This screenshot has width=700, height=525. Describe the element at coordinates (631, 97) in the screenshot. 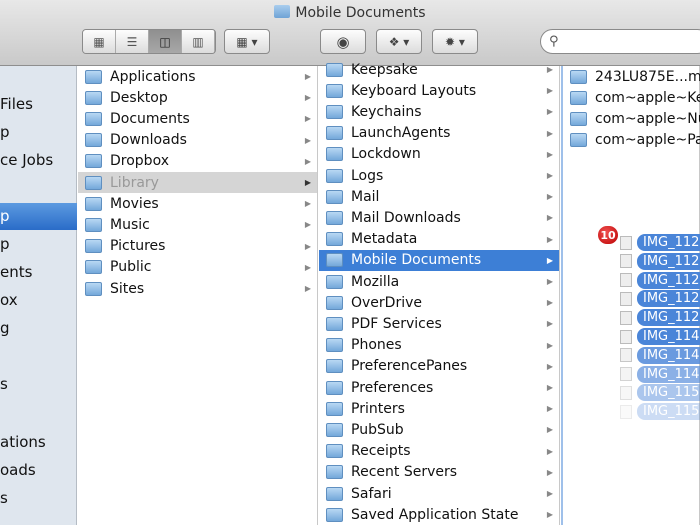

I see `folder-row: com~apple~Key` at that location.